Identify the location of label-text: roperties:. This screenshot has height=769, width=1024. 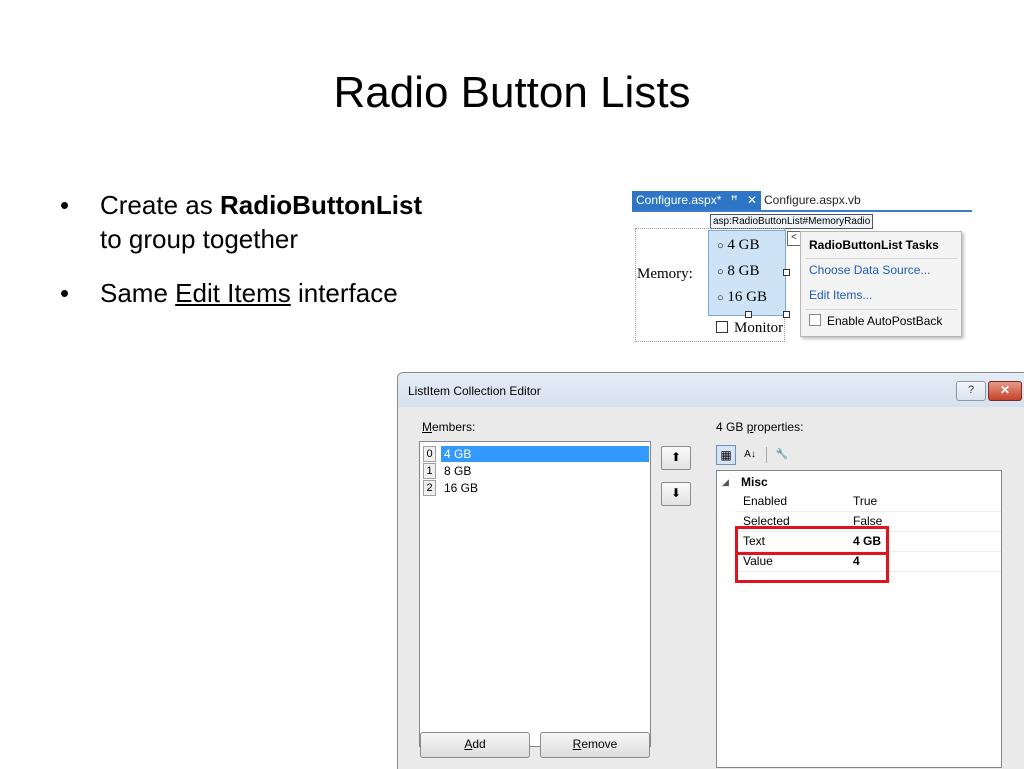
(778, 427).